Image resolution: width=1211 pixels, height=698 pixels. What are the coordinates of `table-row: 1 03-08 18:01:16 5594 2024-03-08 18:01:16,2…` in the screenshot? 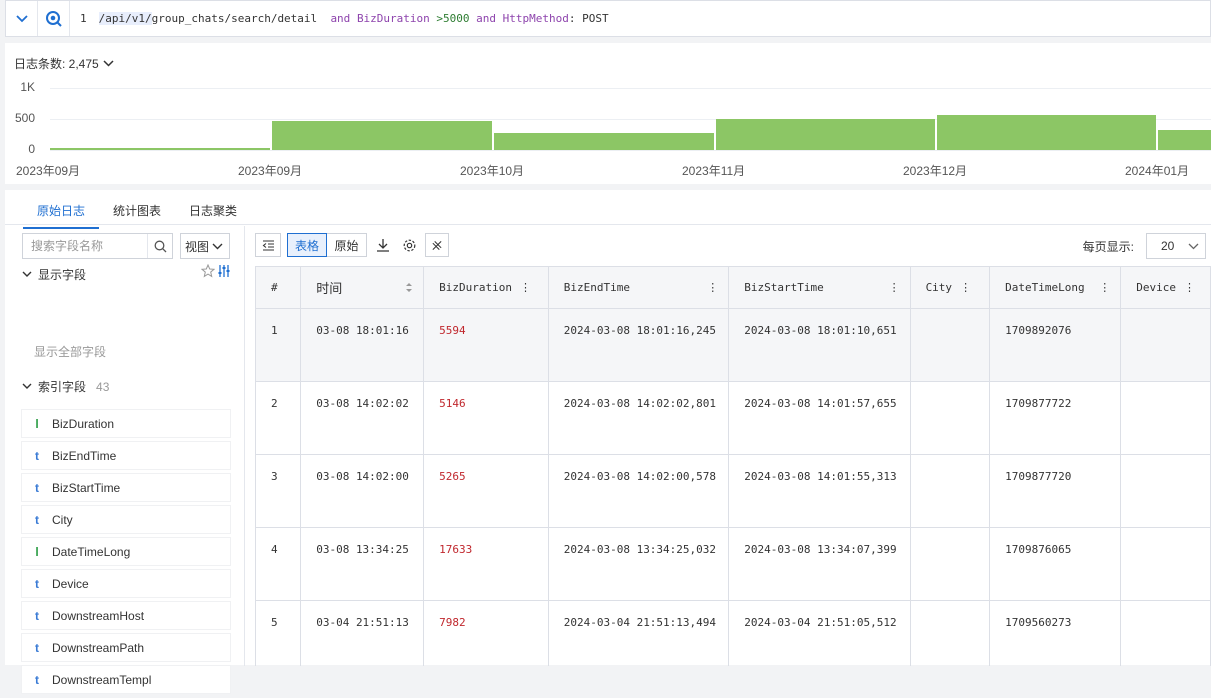 It's located at (733, 345).